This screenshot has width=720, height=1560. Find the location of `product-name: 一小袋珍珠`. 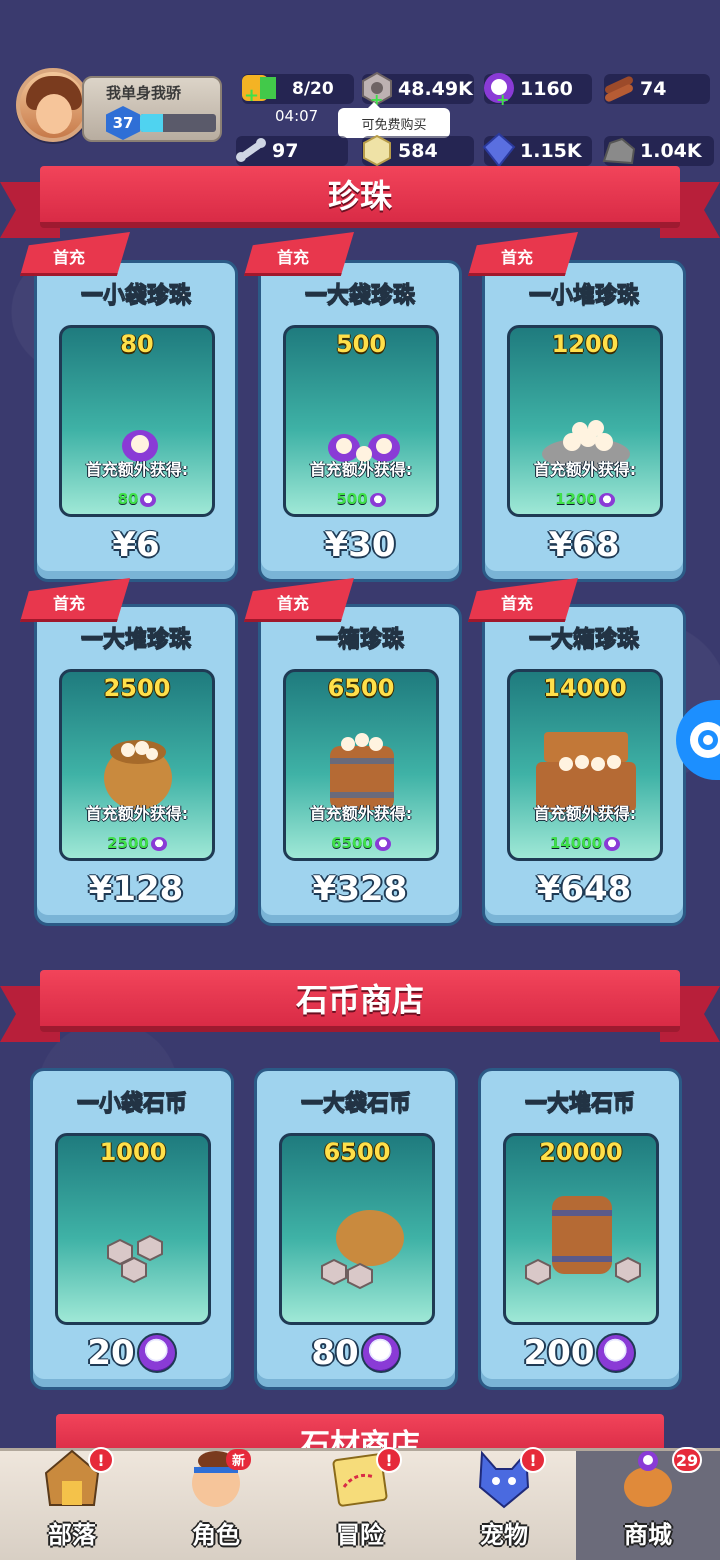

product-name: 一小袋珍珠 is located at coordinates (135, 296).